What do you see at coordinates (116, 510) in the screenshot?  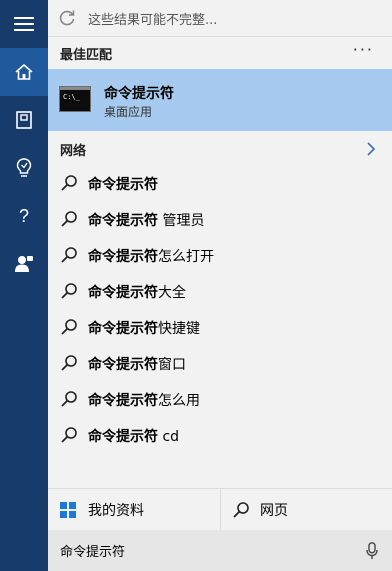 I see `my-stuff-label: 我的资料` at bounding box center [116, 510].